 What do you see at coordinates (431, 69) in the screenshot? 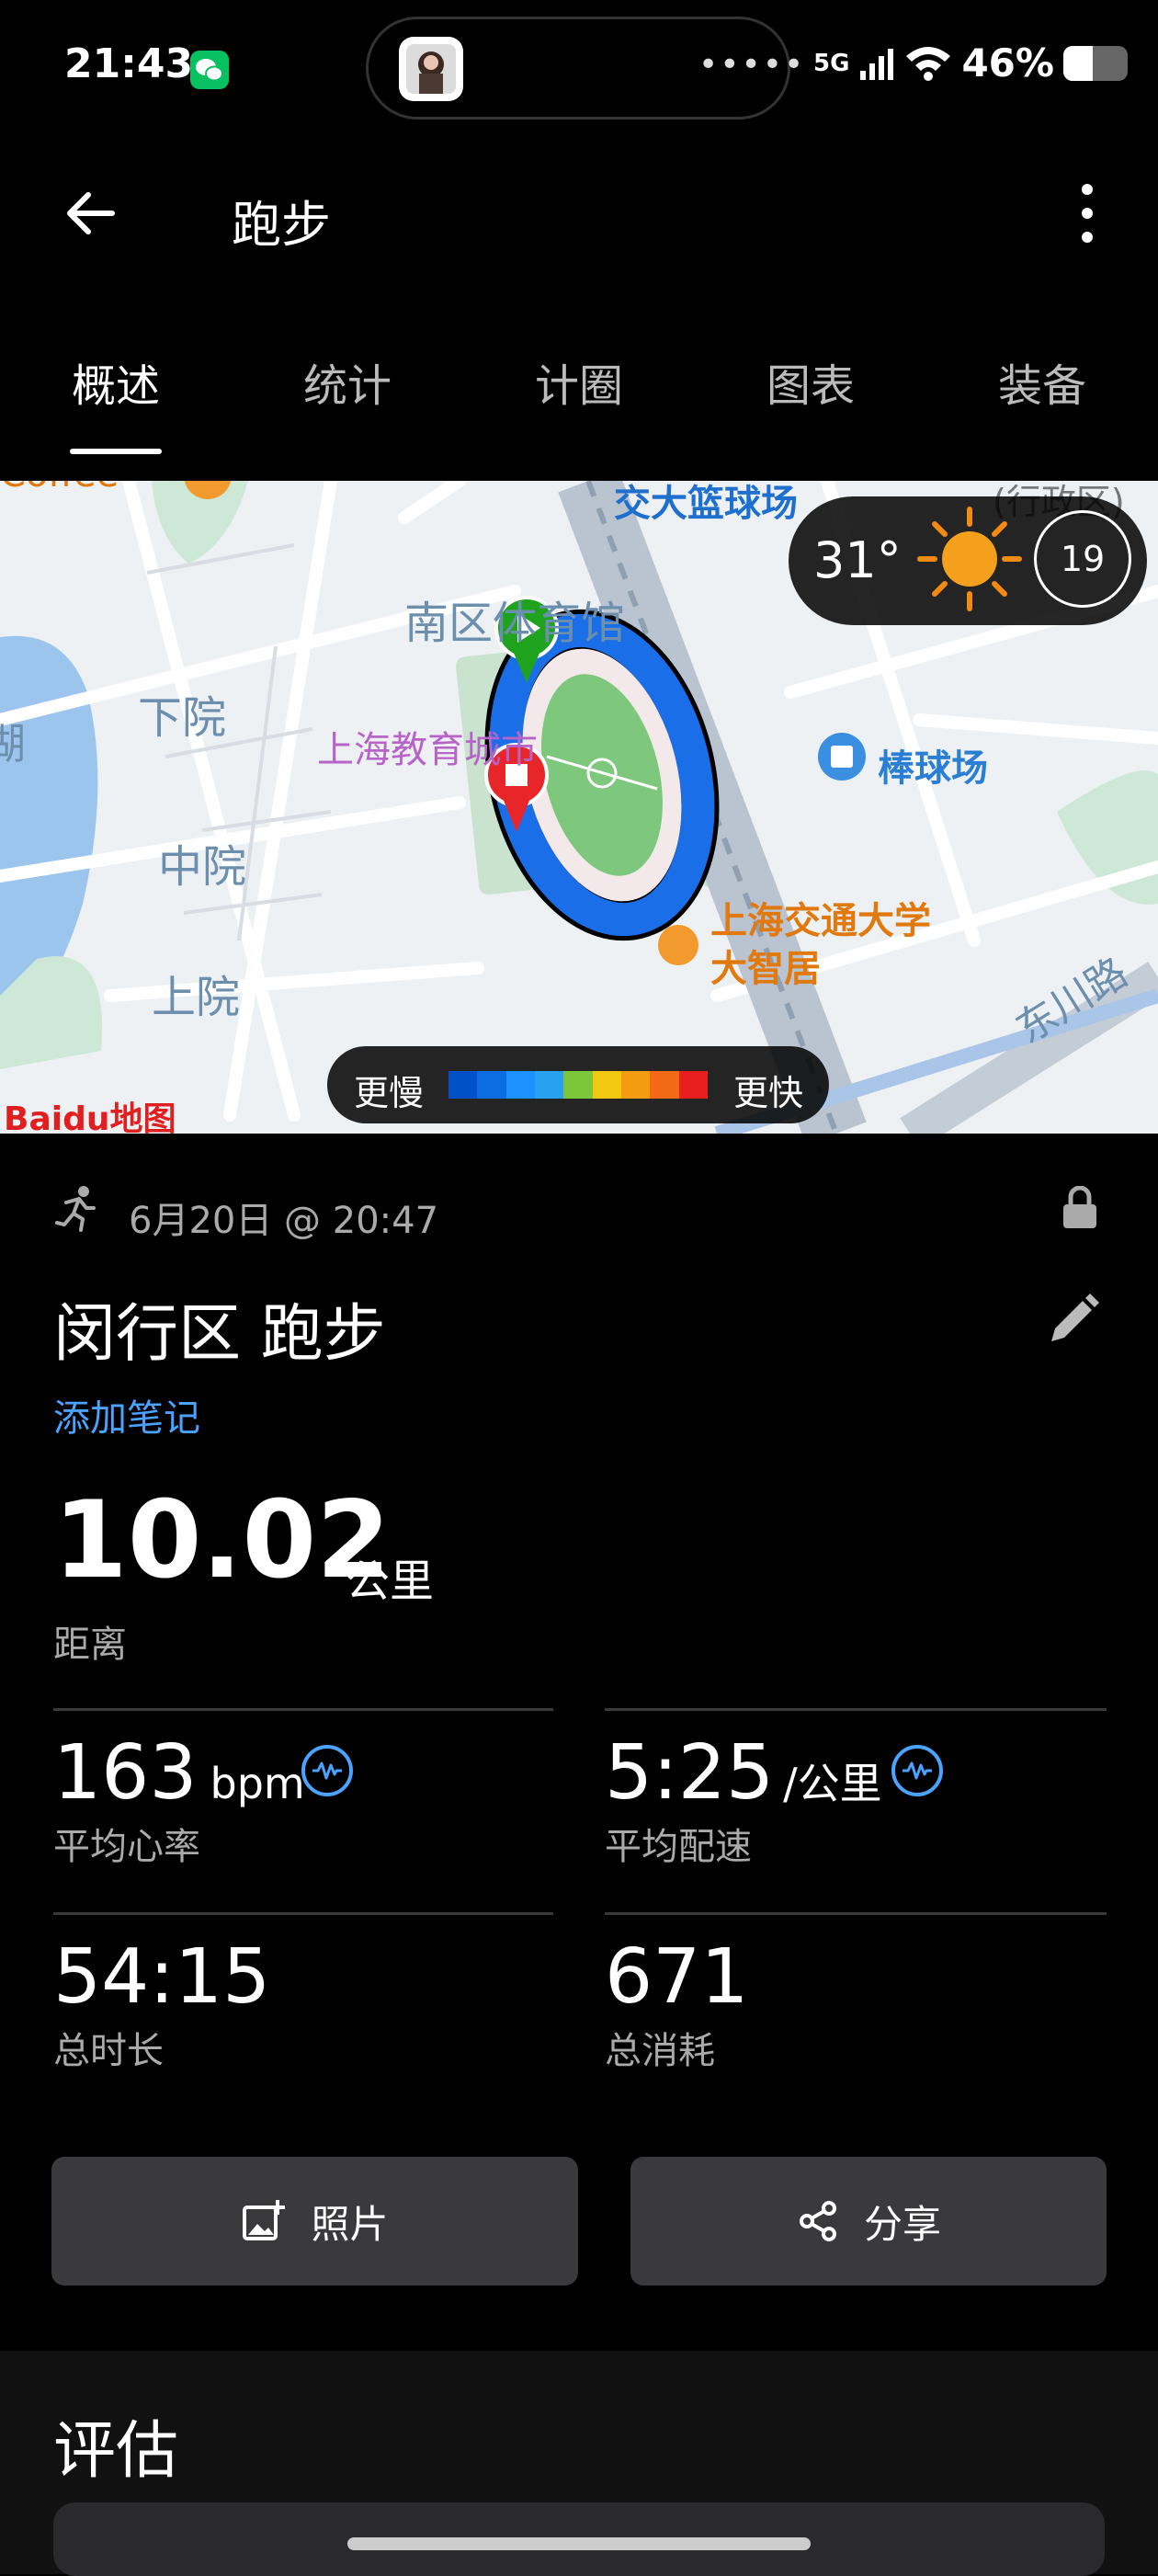
I see `music-thumbnail` at bounding box center [431, 69].